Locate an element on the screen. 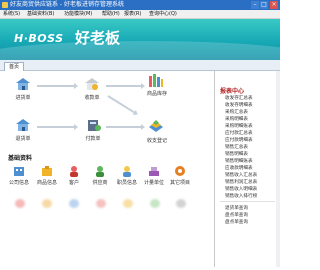  return-order-label: 退货单 is located at coordinates (23, 138).